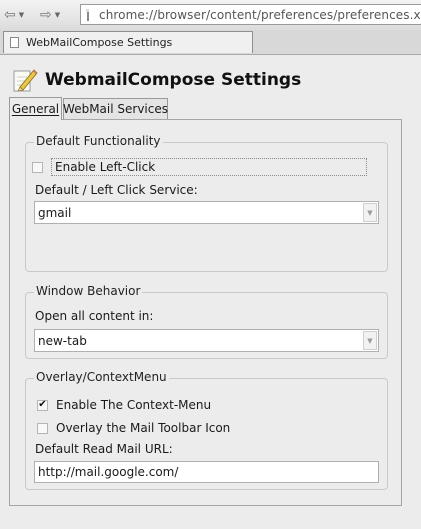 The image size is (421, 529). What do you see at coordinates (143, 428) in the screenshot?
I see `overlay-toolbar-label: Overlay the Mail Toolbar Icon` at bounding box center [143, 428].